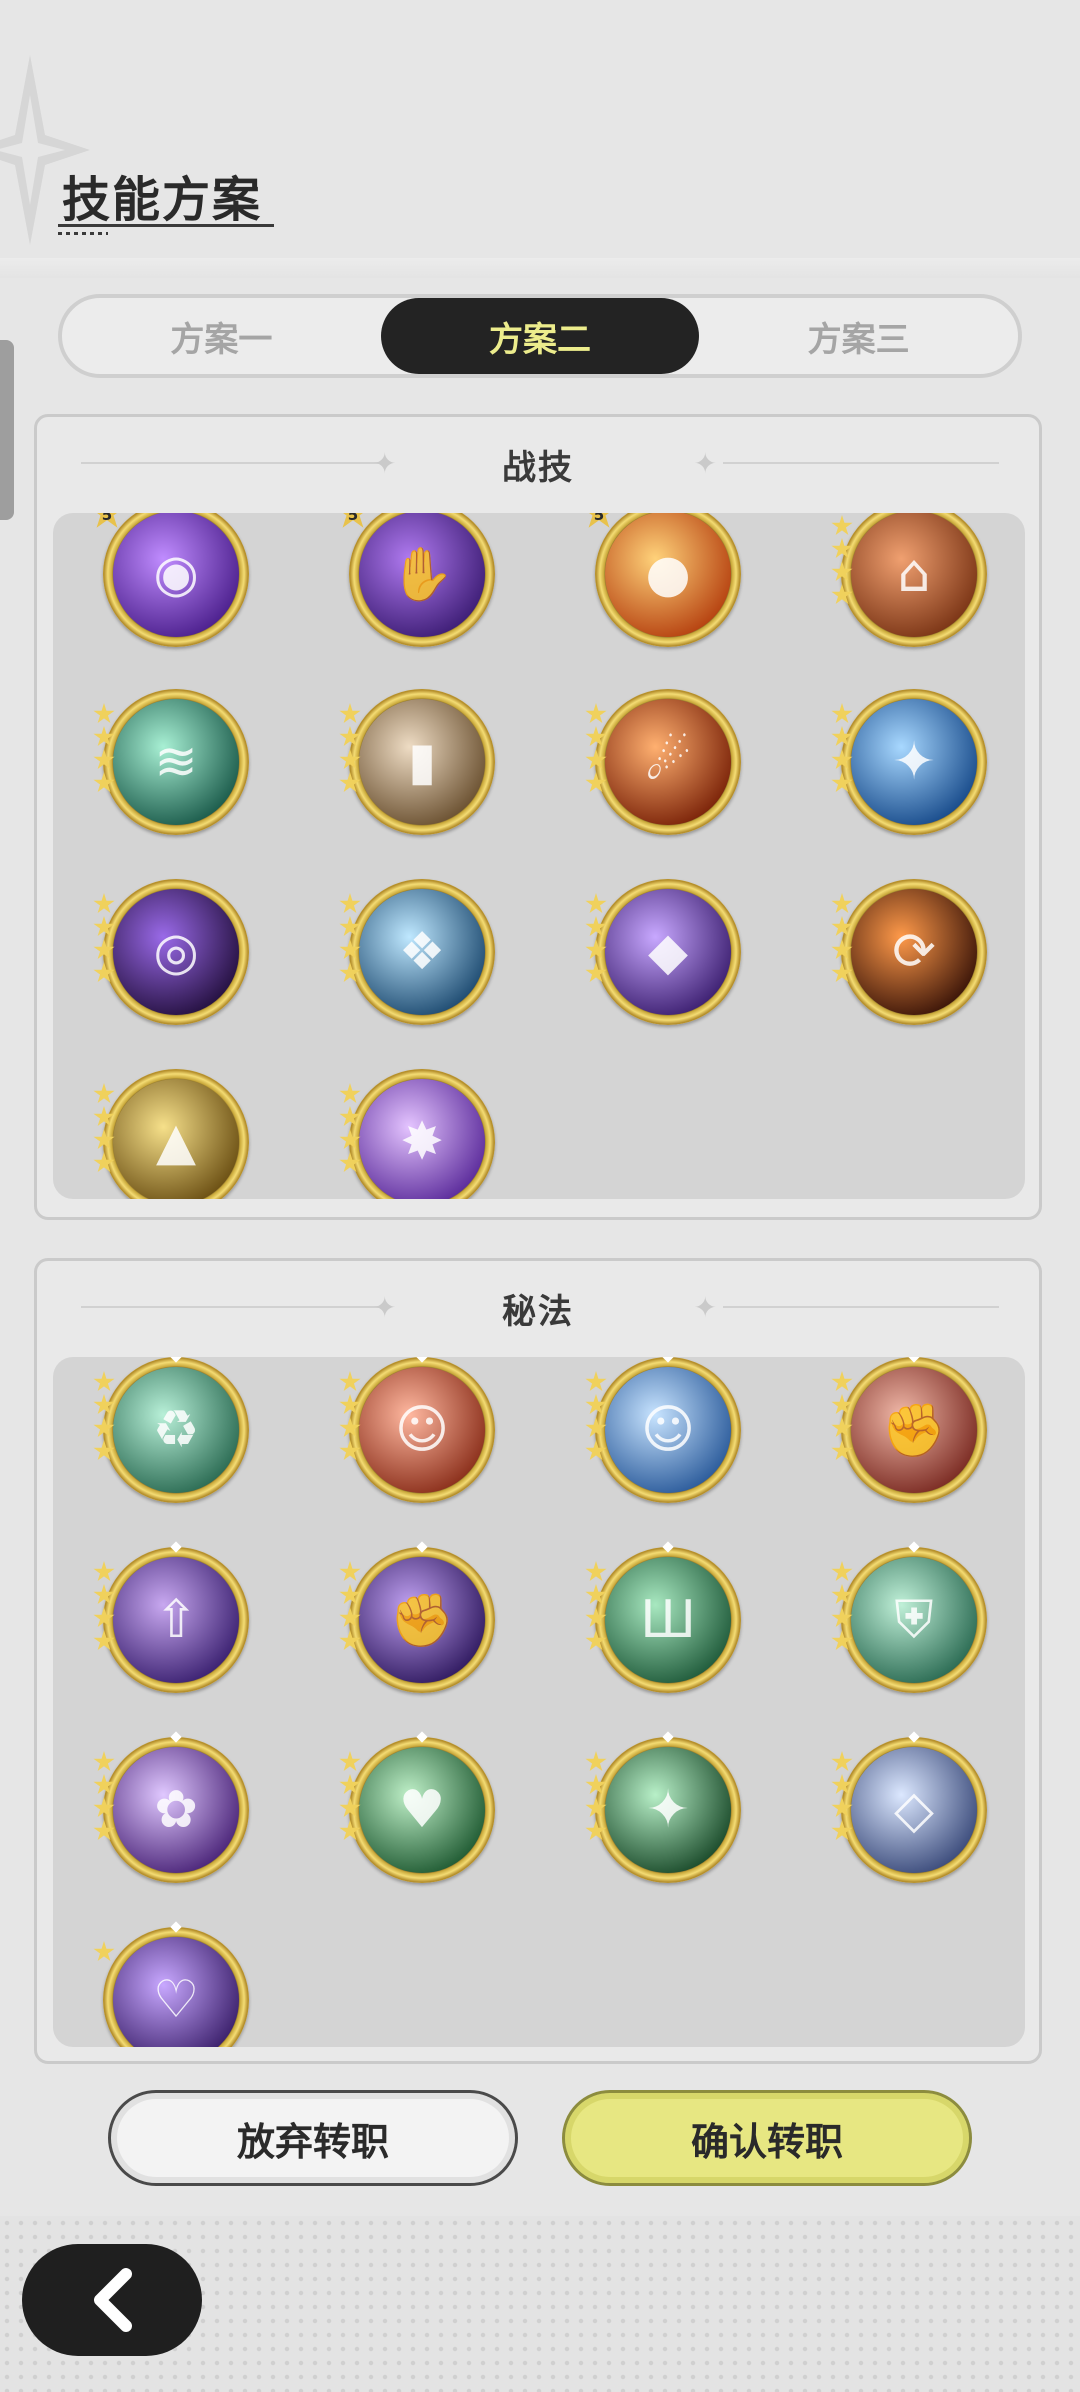 Image resolution: width=1080 pixels, height=2392 pixels. I want to click on power-up-arcane-icon: ⇧, so click(171, 1617).